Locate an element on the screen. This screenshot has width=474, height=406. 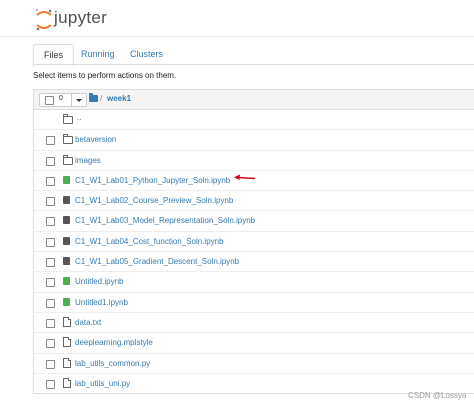
selected-count: 0 is located at coordinates (61, 98).